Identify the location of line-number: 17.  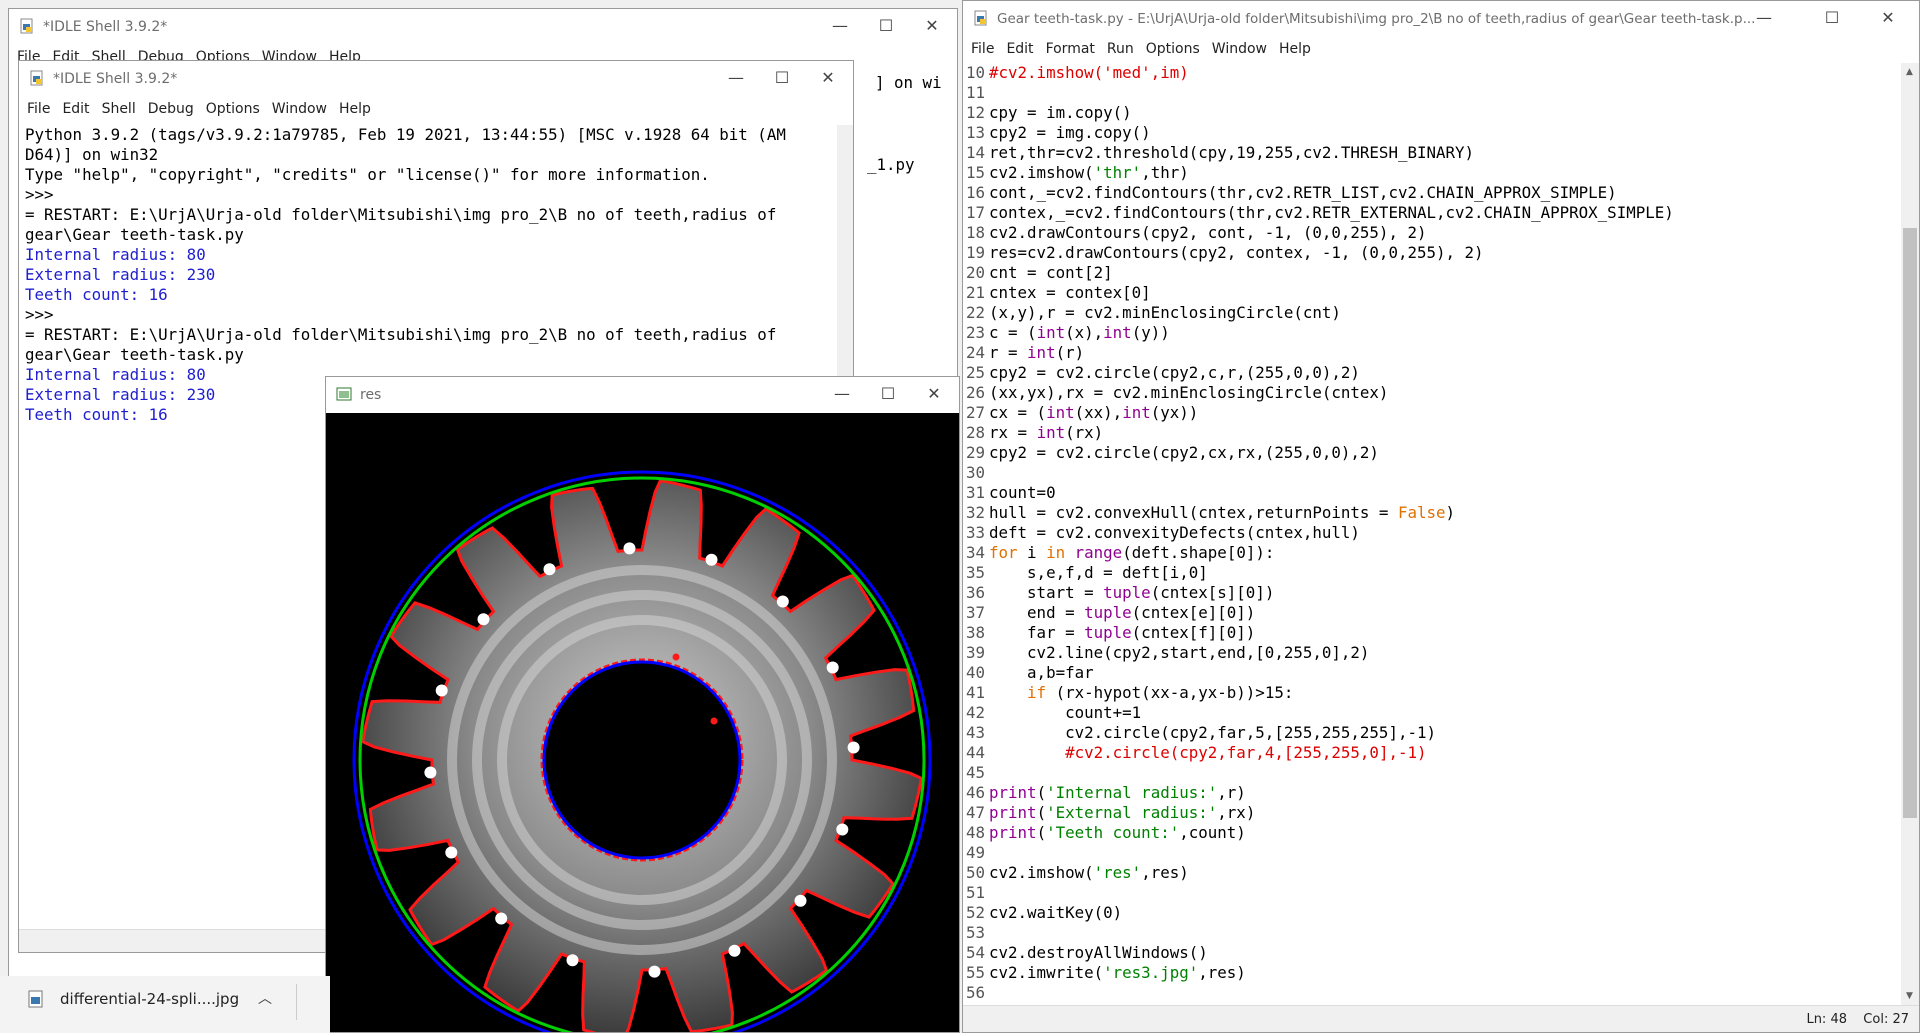
(975, 212).